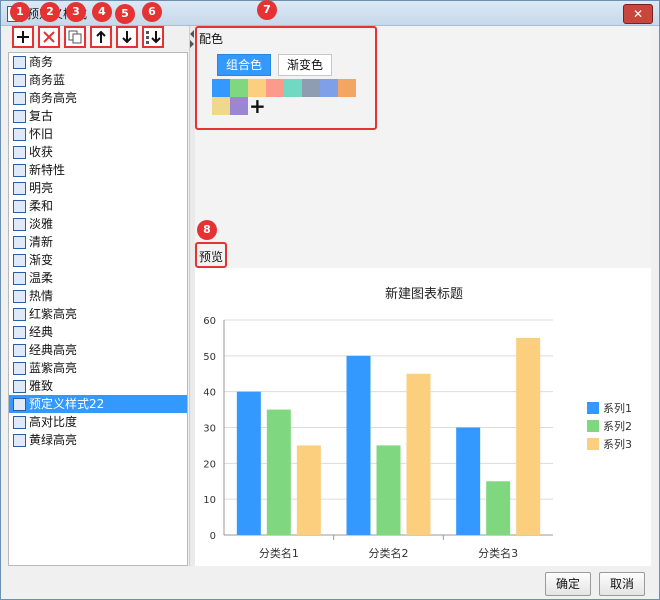  Describe the element at coordinates (41, 224) in the screenshot. I see `style-item-label: 淡雅` at that location.